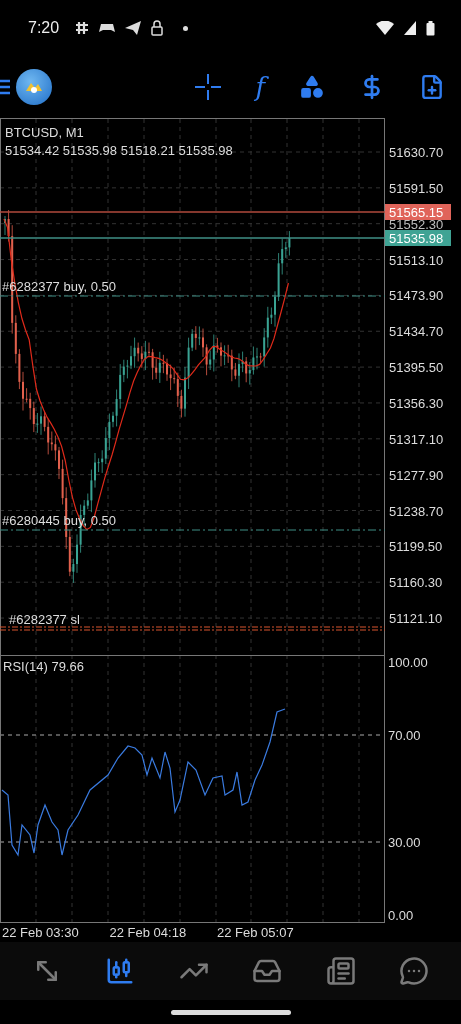 This screenshot has width=461, height=1024. Describe the element at coordinates (401, 915) in the screenshot. I see `indicator-level-label: 0.00` at that location.